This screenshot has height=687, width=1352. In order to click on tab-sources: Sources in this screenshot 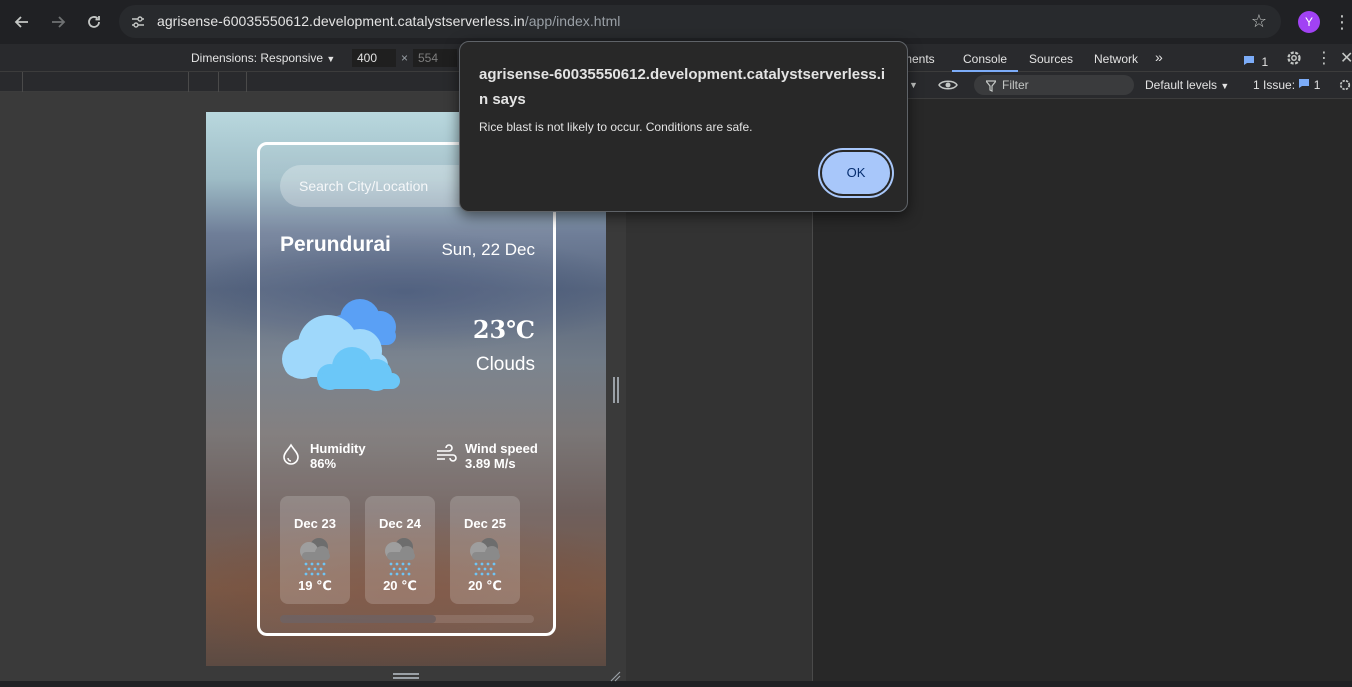, I will do `click(1051, 59)`.